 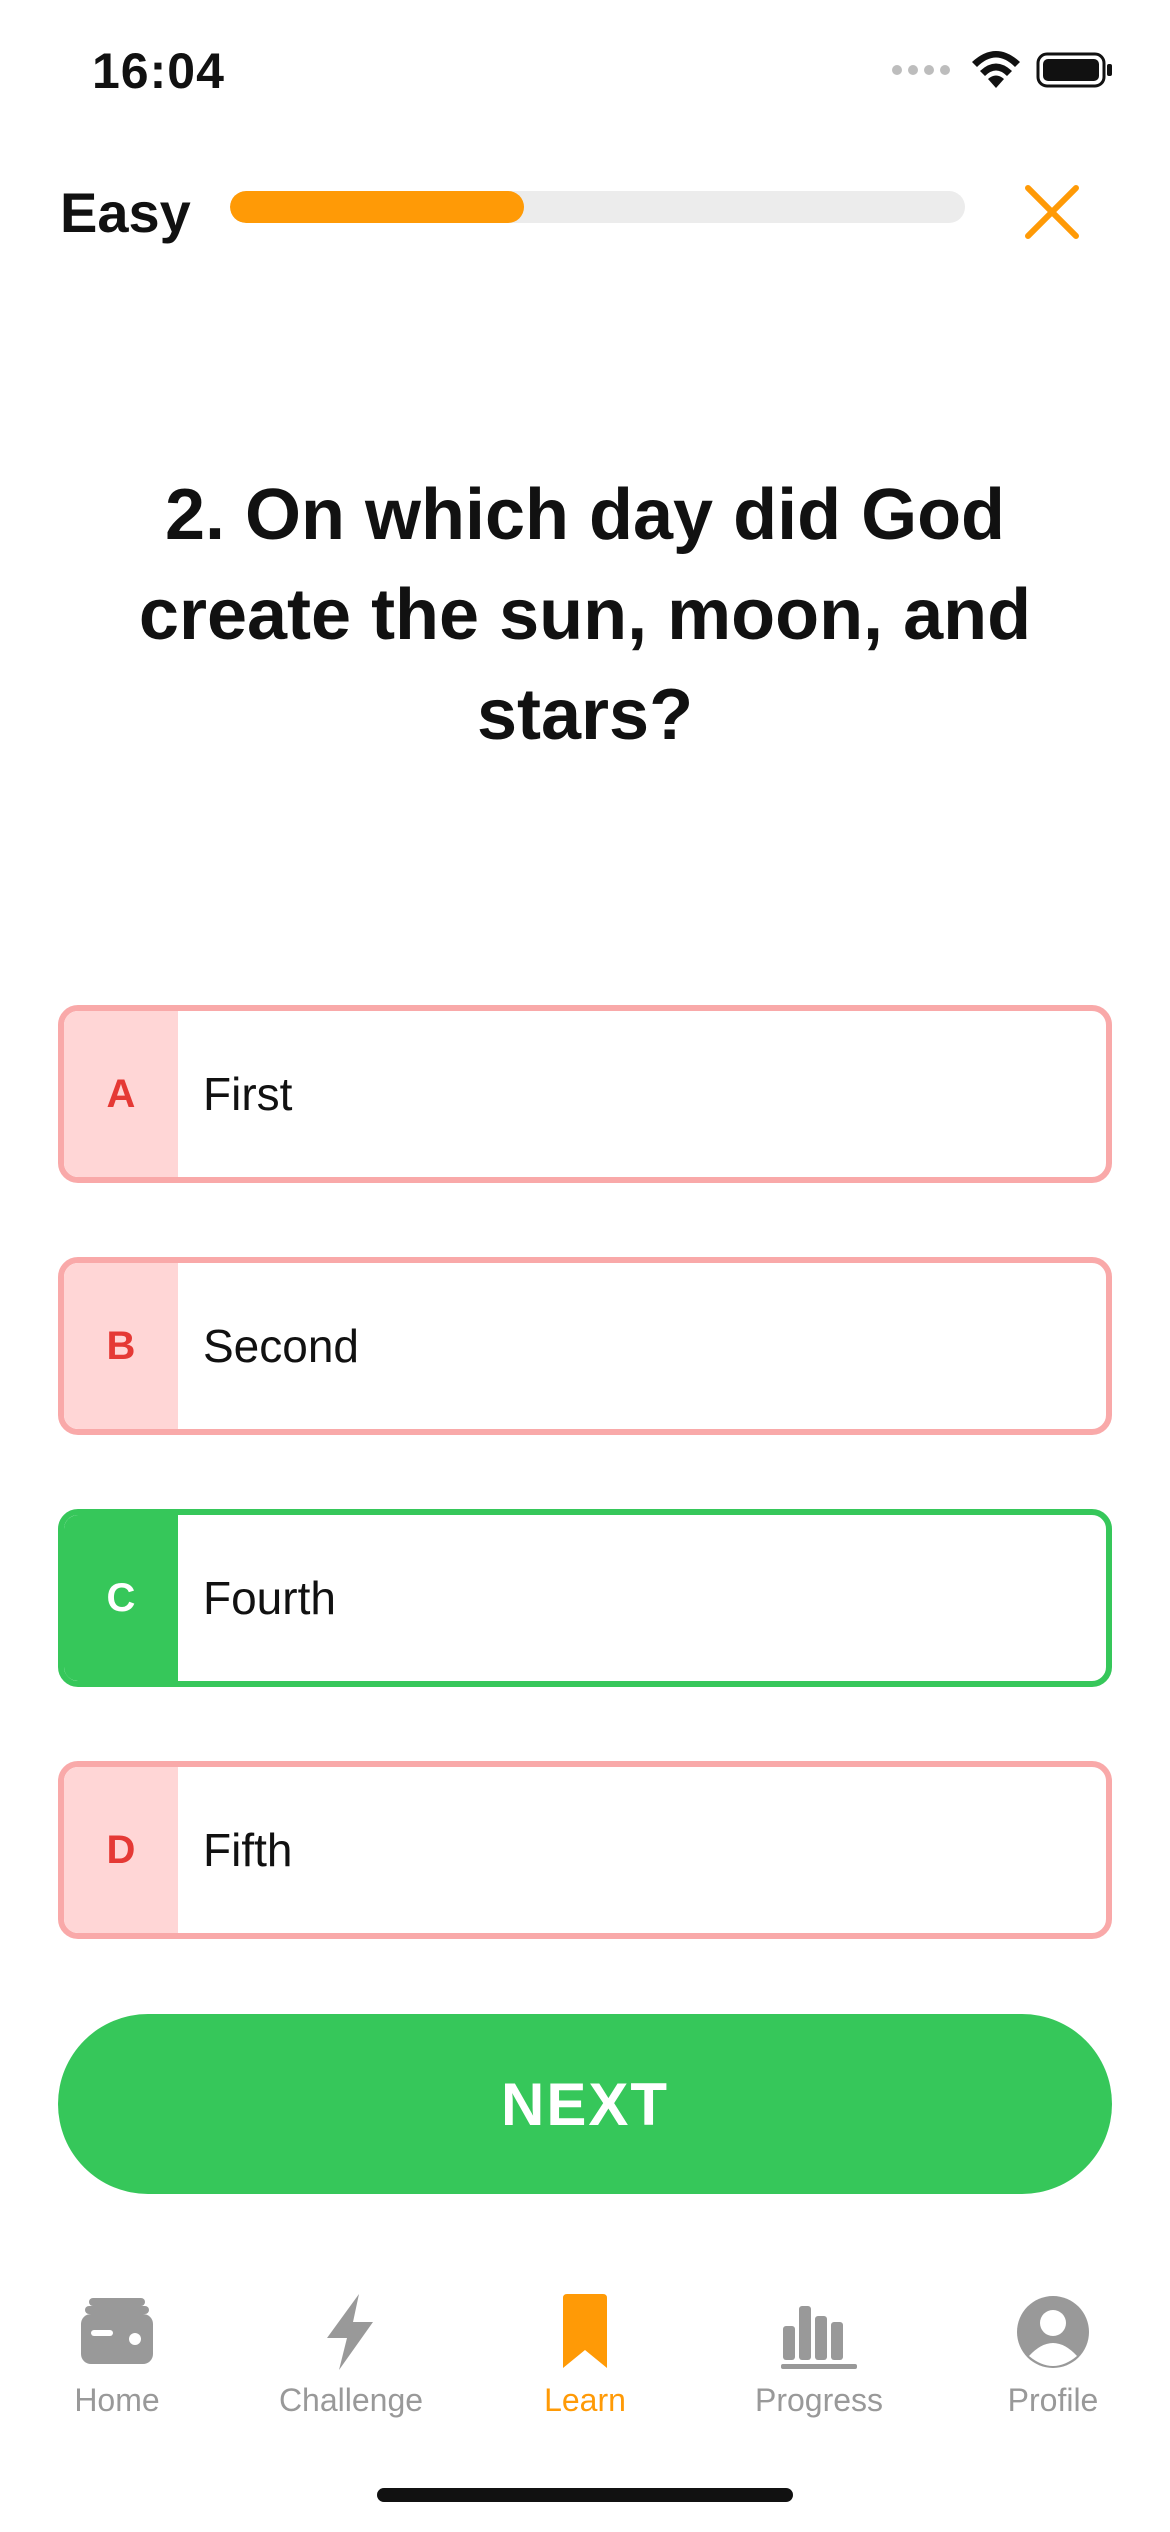 What do you see at coordinates (281, 1346) in the screenshot?
I see `answer-text: Second` at bounding box center [281, 1346].